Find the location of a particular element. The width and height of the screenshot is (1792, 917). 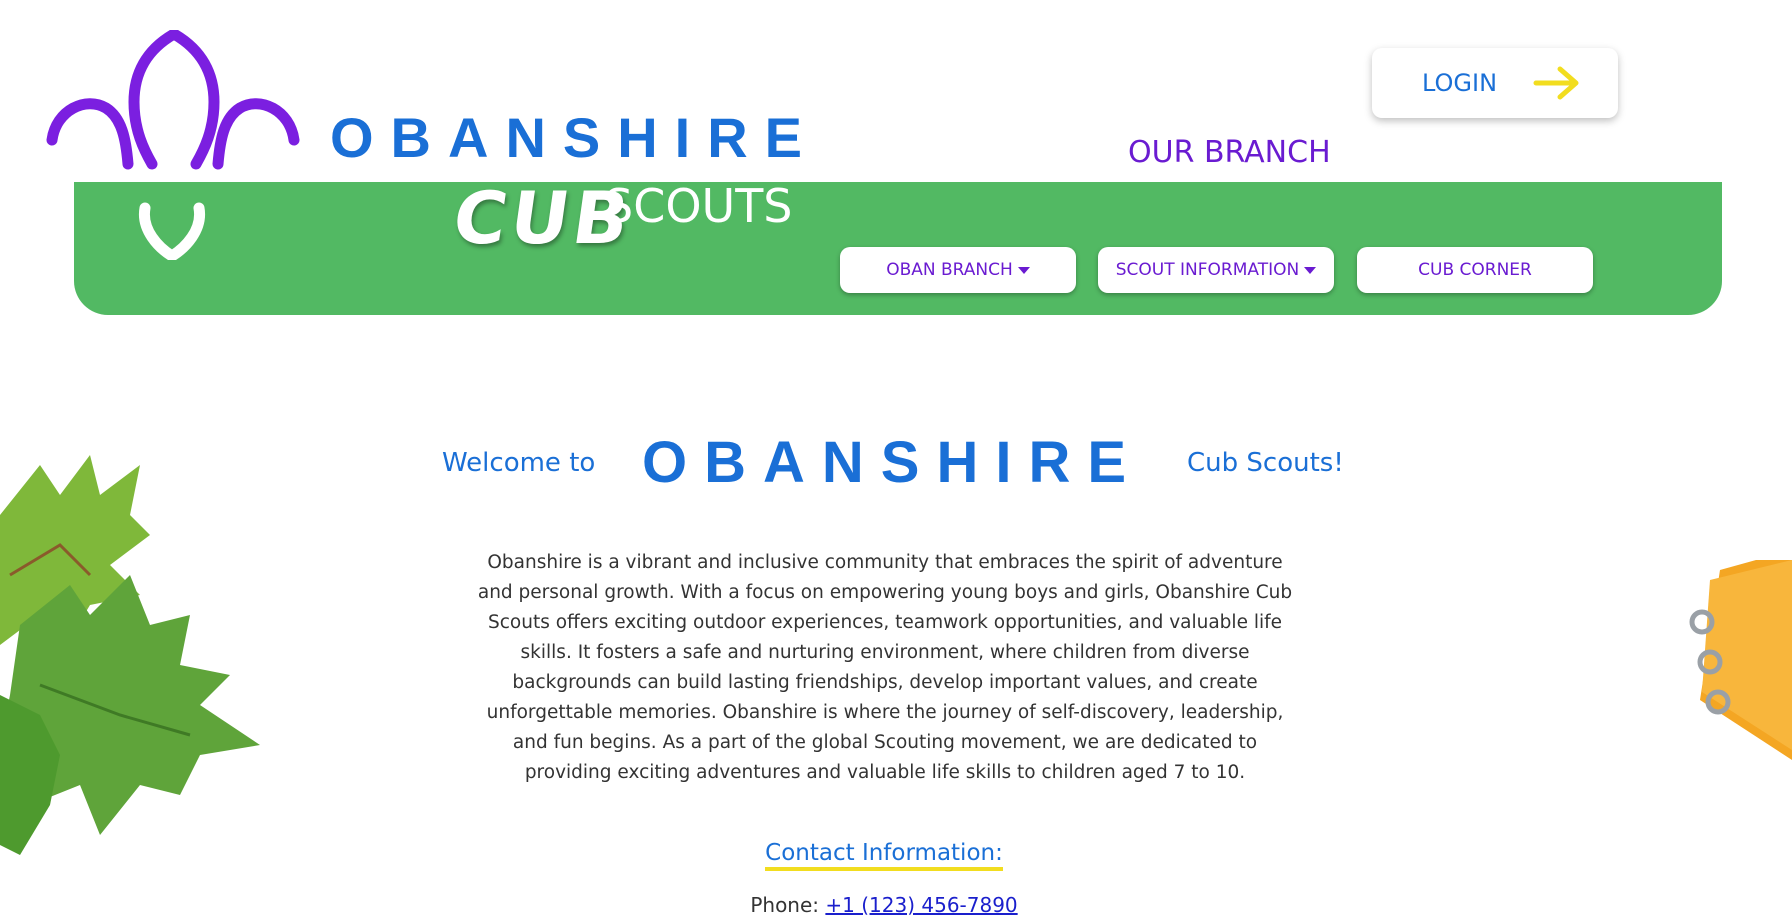

notebook-illustration is located at coordinates (1740, 660).